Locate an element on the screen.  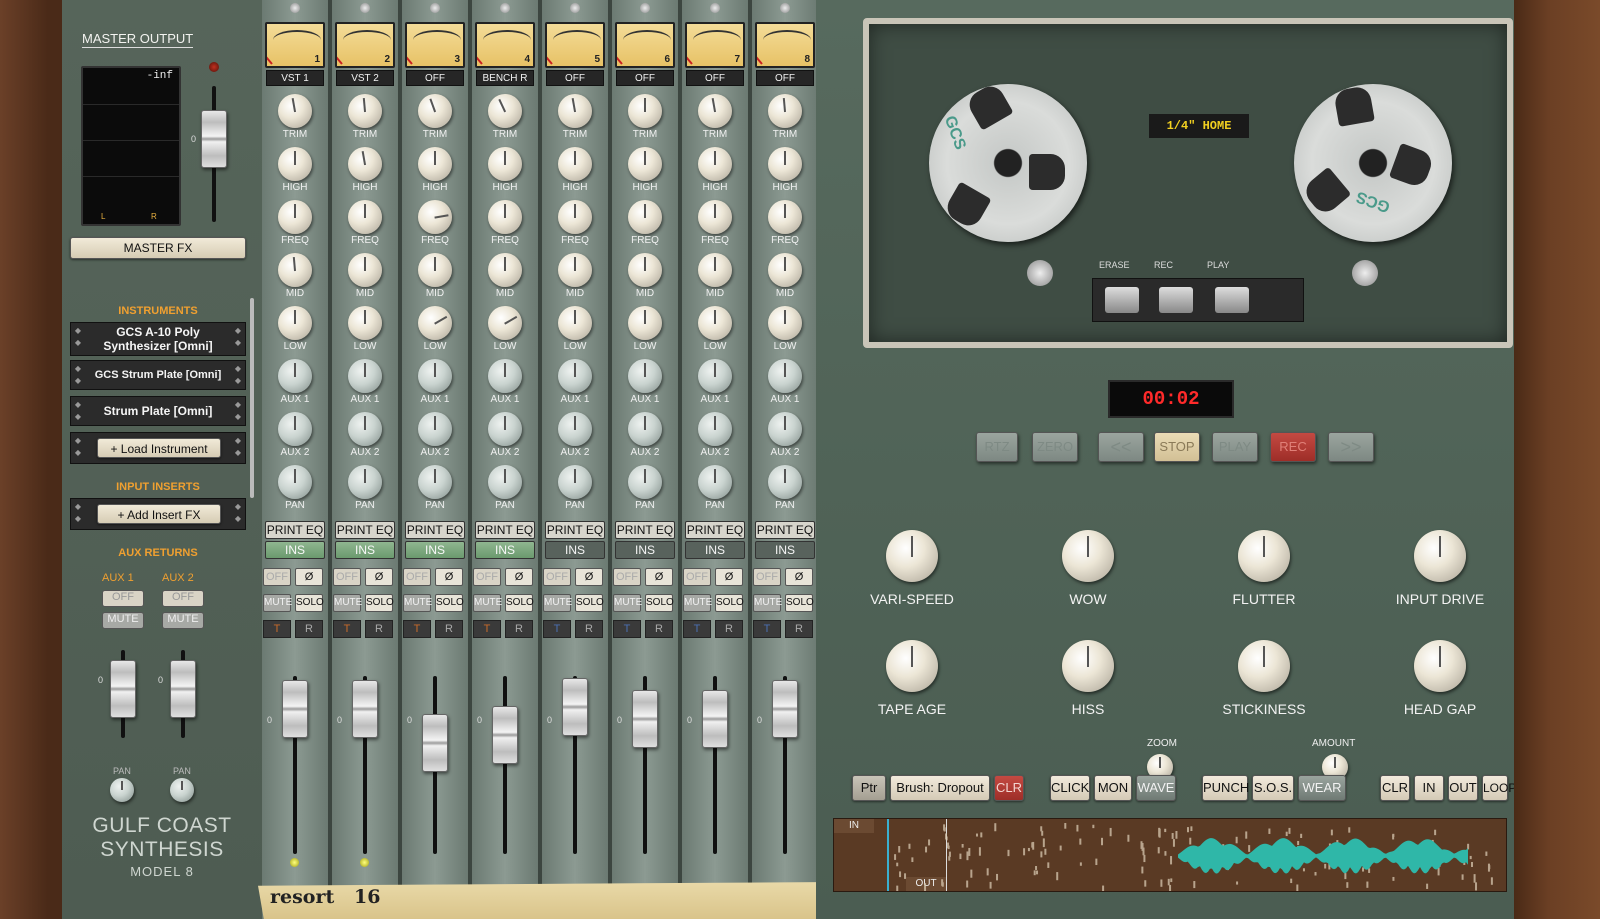
aux2-fader is located at coordinates (183, 689).